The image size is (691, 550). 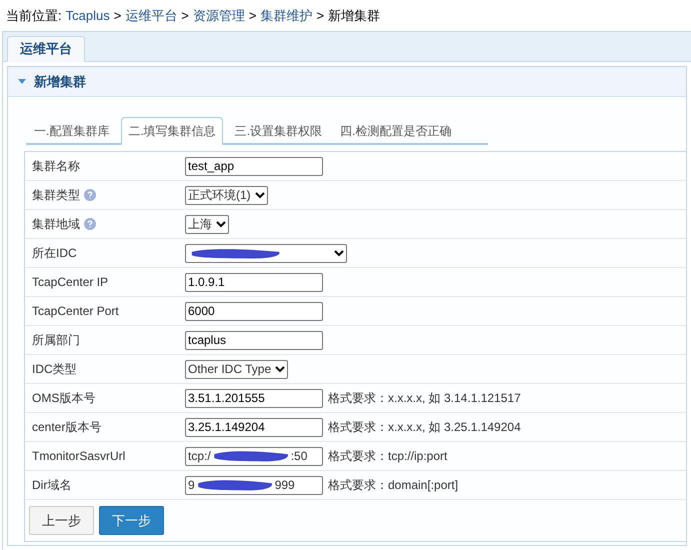 What do you see at coordinates (46, 49) in the screenshot?
I see `tab: 运维平台` at bounding box center [46, 49].